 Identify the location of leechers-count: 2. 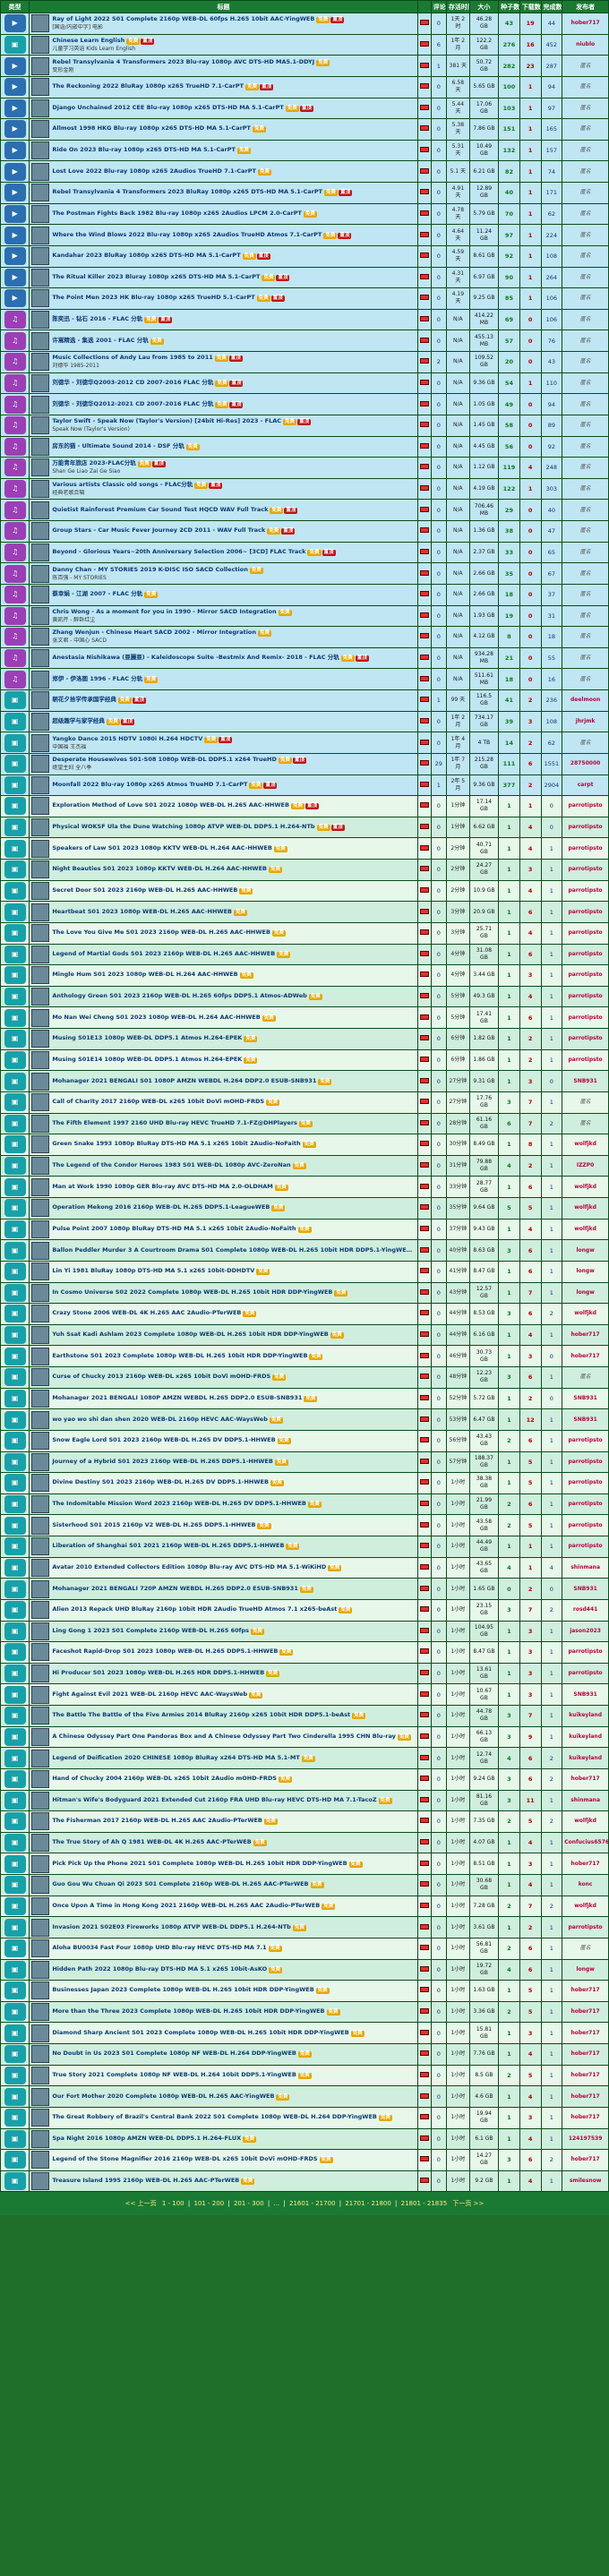
(530, 1060).